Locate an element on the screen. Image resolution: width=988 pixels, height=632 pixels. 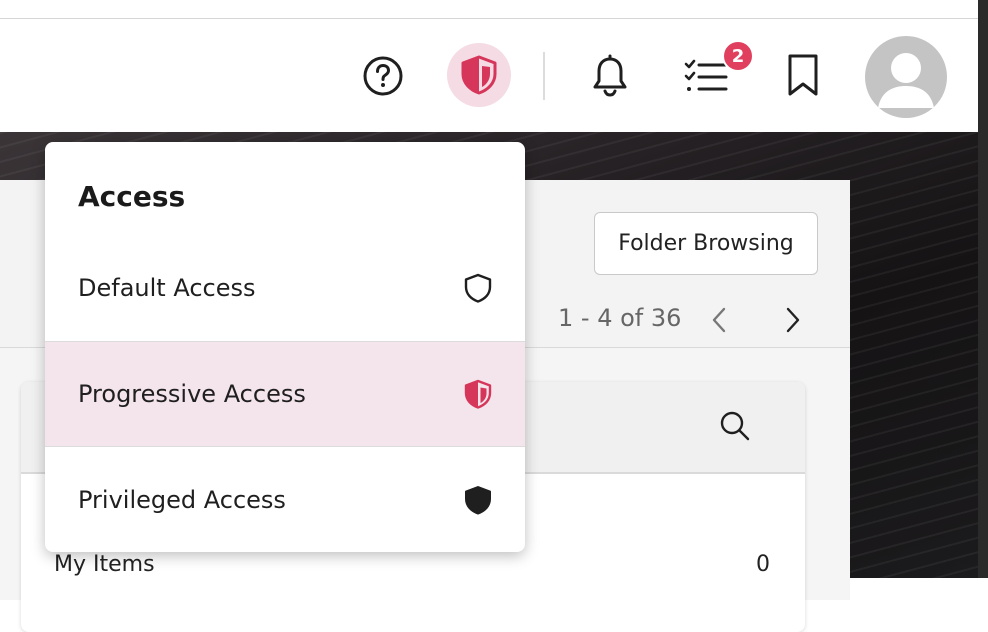
menu-item-label: Progressive Access is located at coordinates (192, 394).